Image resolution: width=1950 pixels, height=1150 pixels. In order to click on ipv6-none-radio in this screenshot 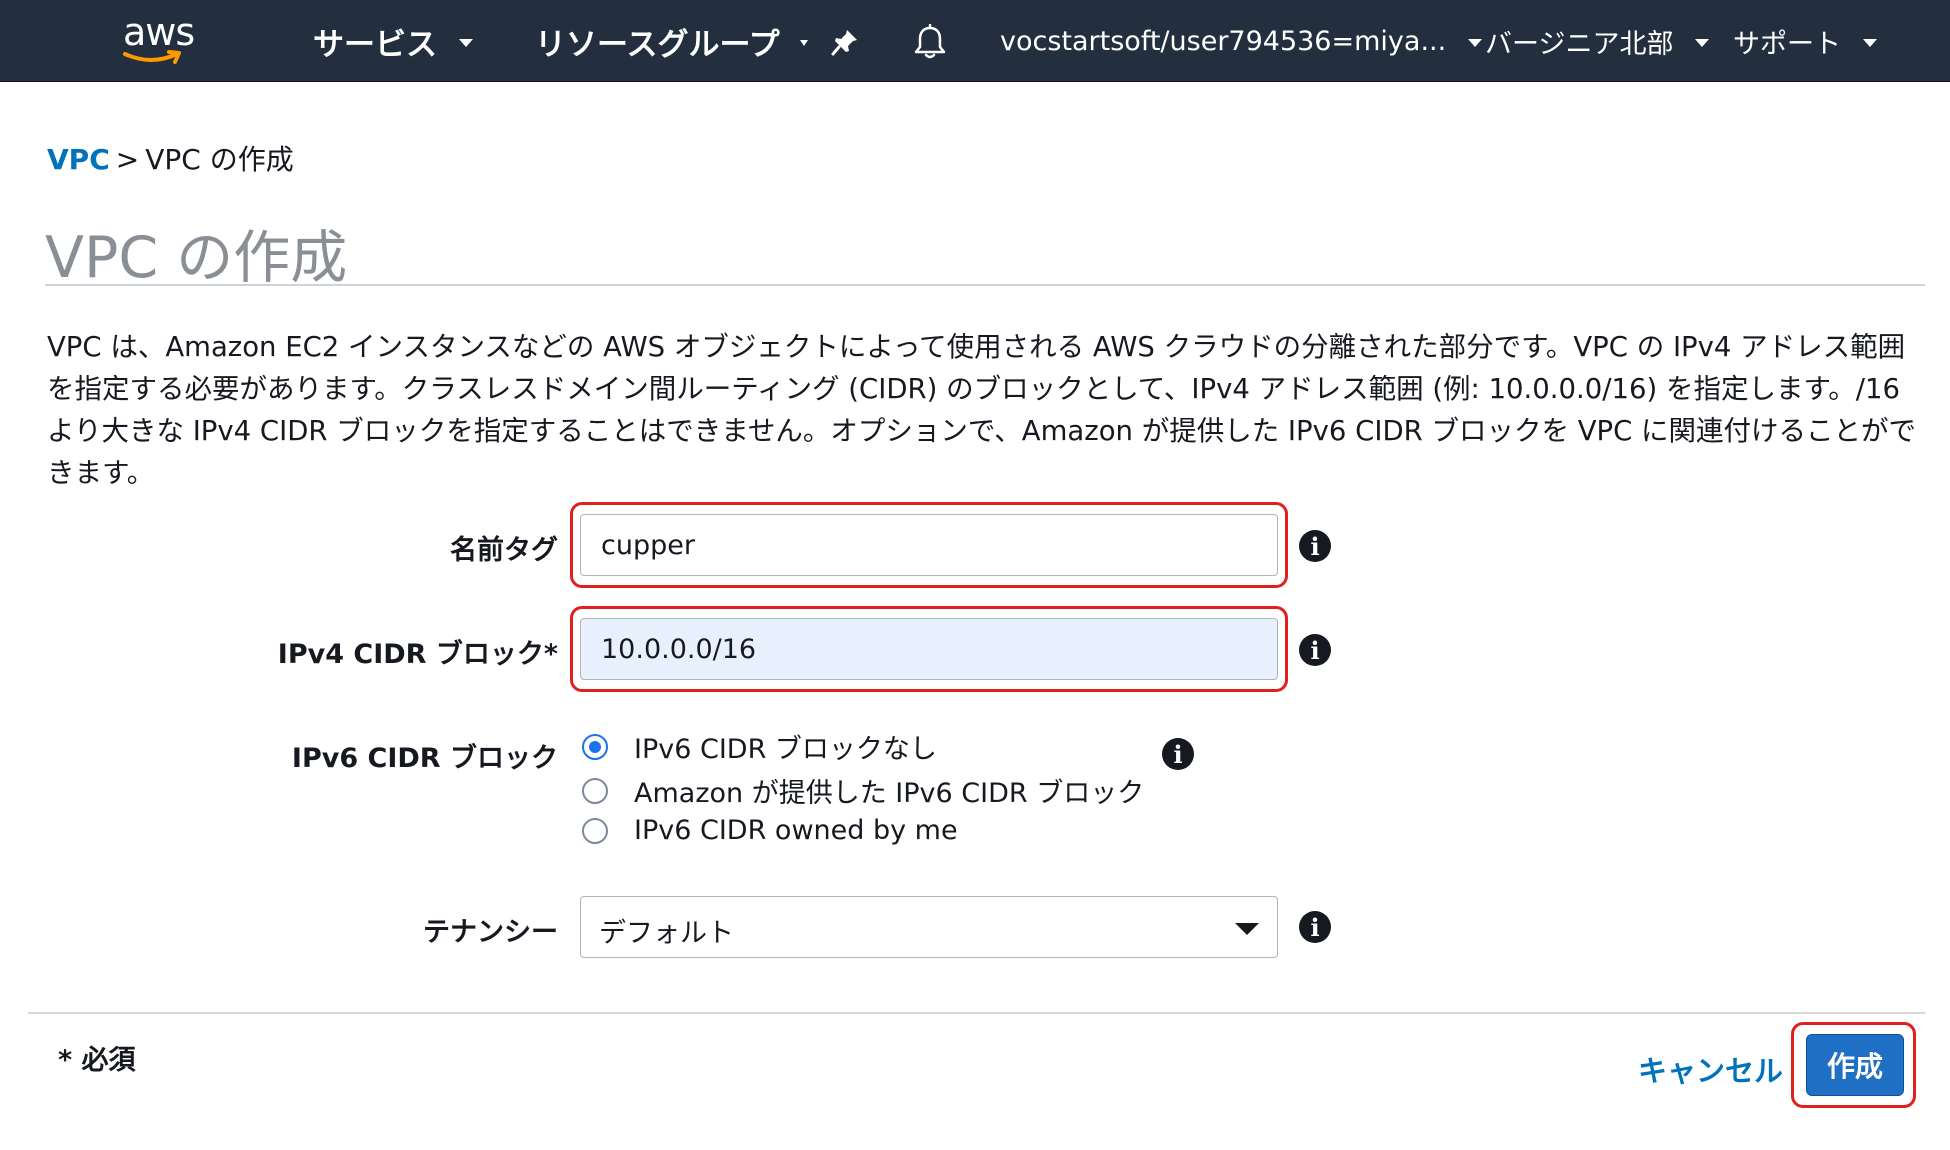, I will do `click(595, 746)`.